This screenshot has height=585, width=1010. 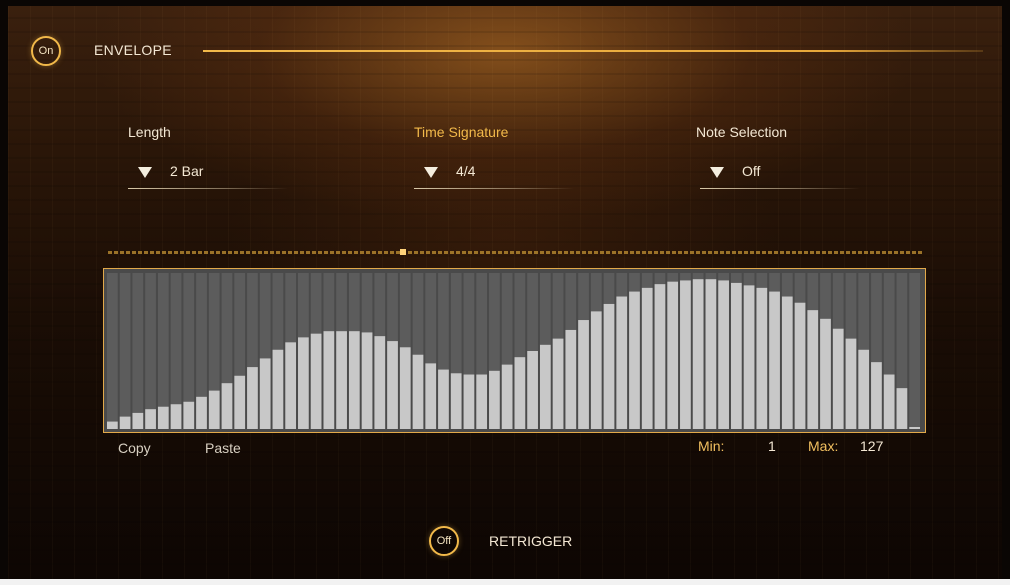 What do you see at coordinates (772, 446) in the screenshot?
I see `min-value: 1` at bounding box center [772, 446].